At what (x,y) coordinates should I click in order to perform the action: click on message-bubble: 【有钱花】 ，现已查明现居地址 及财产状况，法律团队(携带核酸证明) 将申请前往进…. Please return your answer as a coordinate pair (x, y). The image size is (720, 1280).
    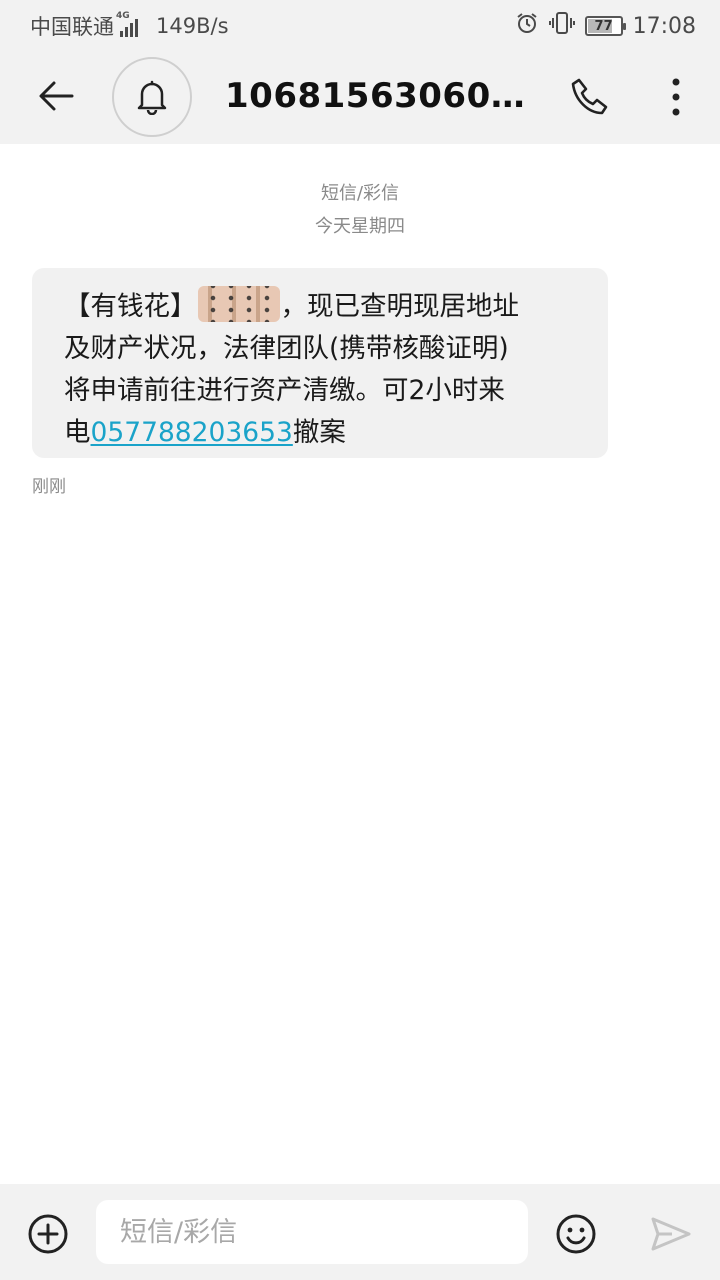
    Looking at the image, I should click on (320, 363).